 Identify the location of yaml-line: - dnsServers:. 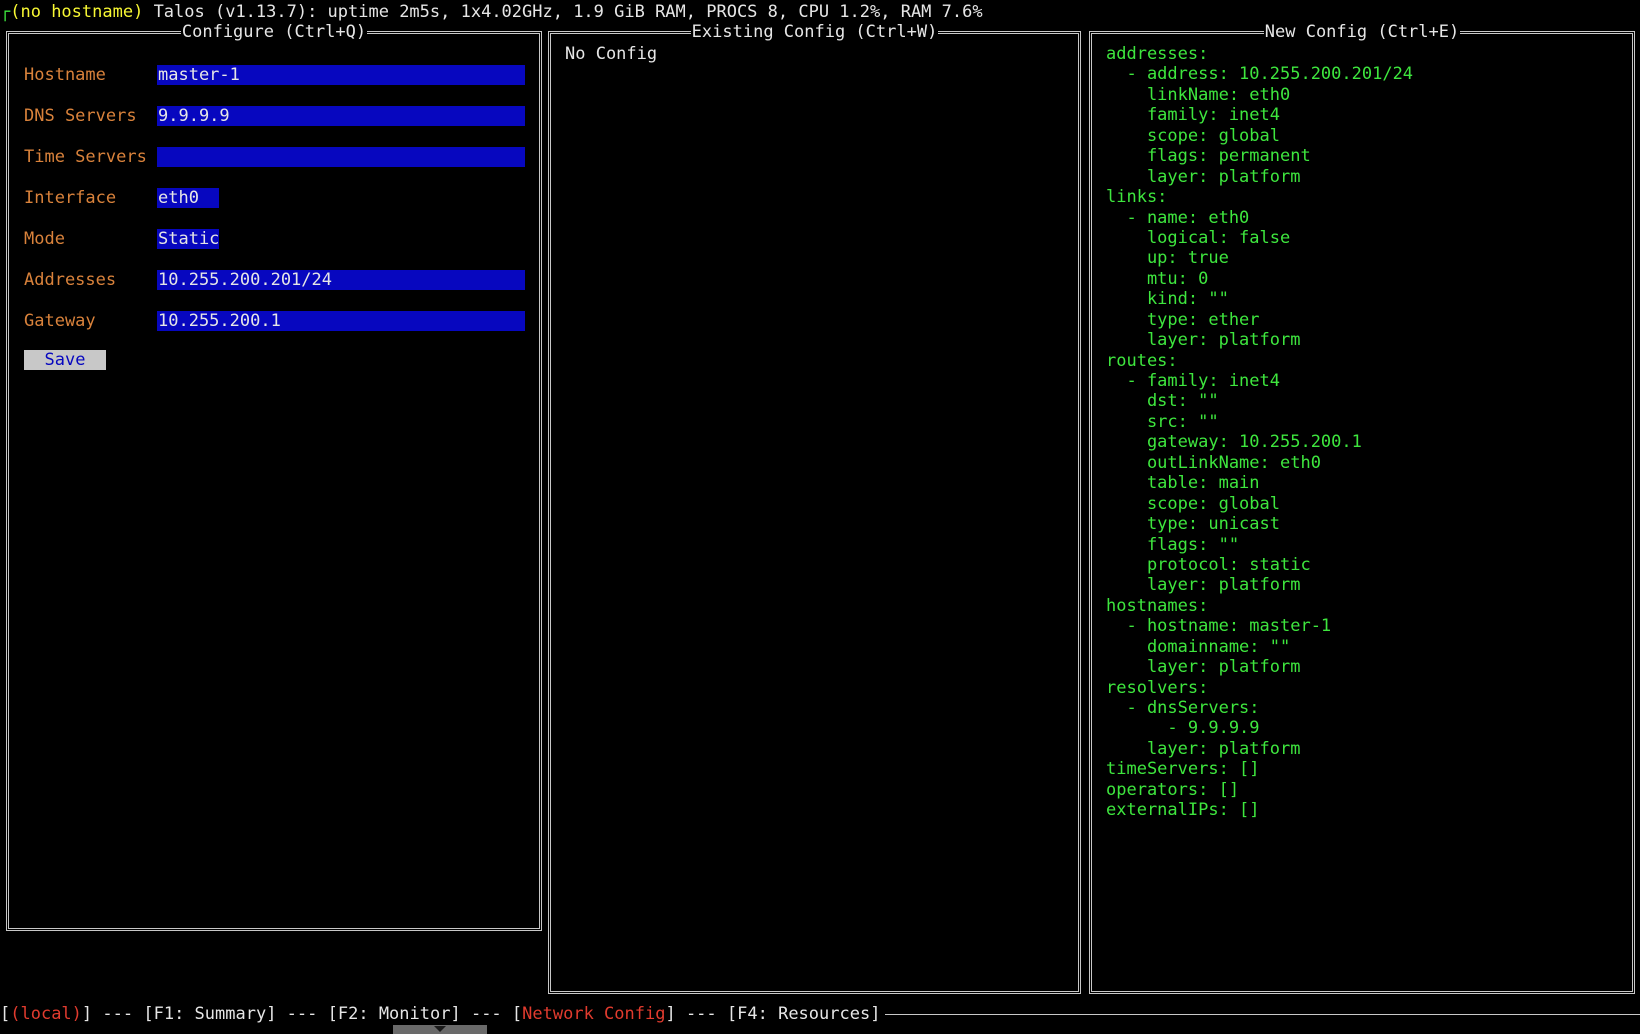
(1183, 708).